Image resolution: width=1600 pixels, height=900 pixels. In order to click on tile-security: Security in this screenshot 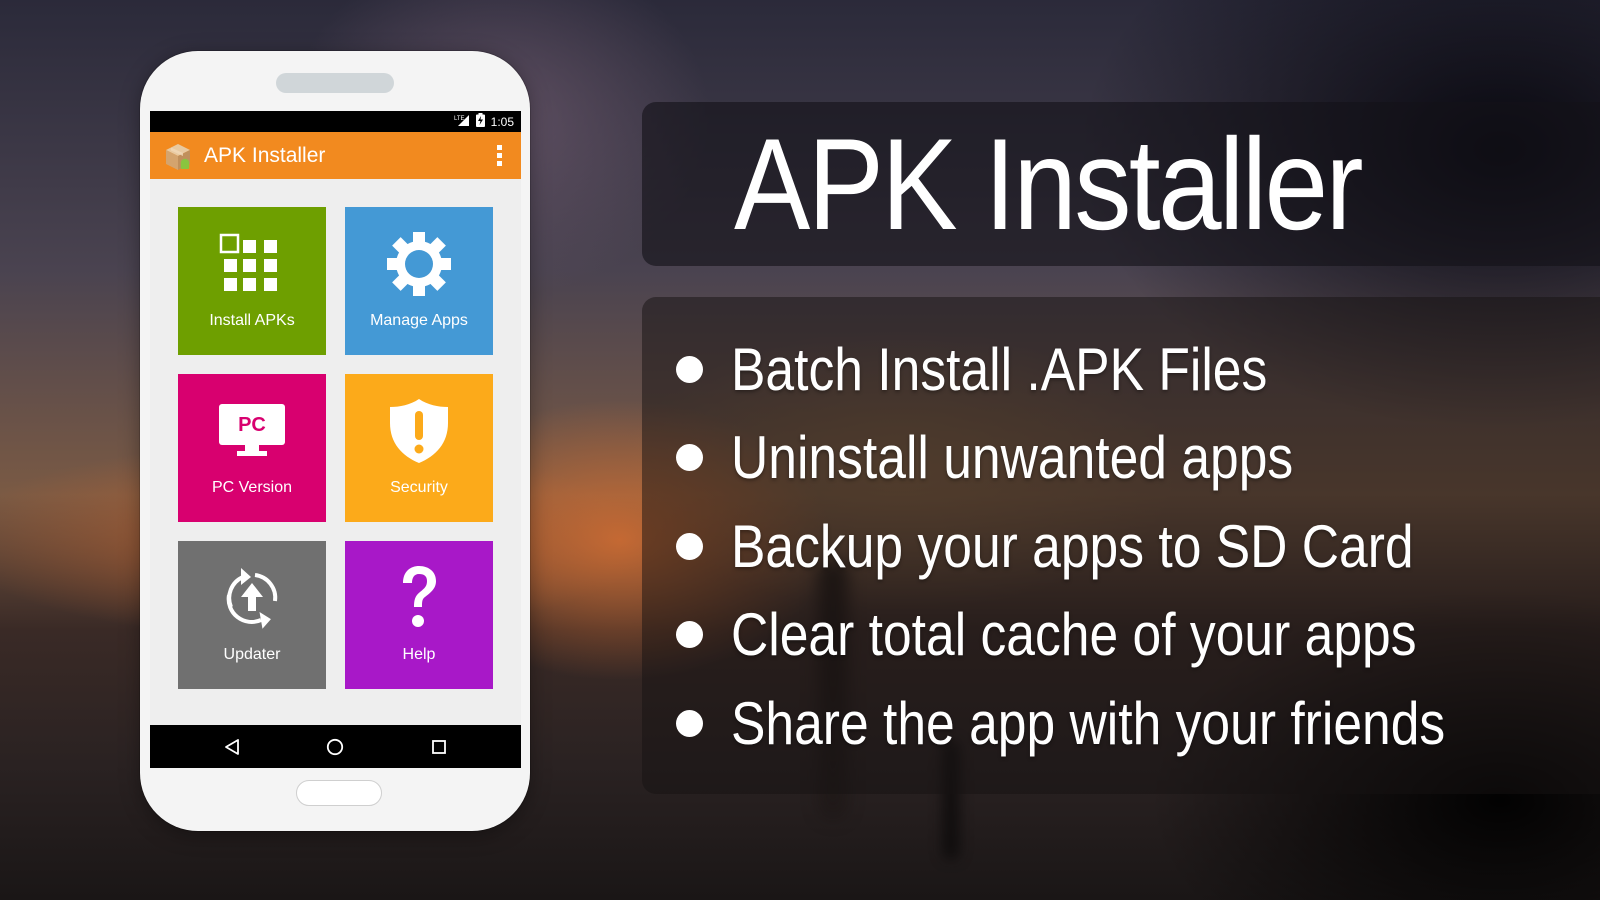, I will do `click(419, 448)`.